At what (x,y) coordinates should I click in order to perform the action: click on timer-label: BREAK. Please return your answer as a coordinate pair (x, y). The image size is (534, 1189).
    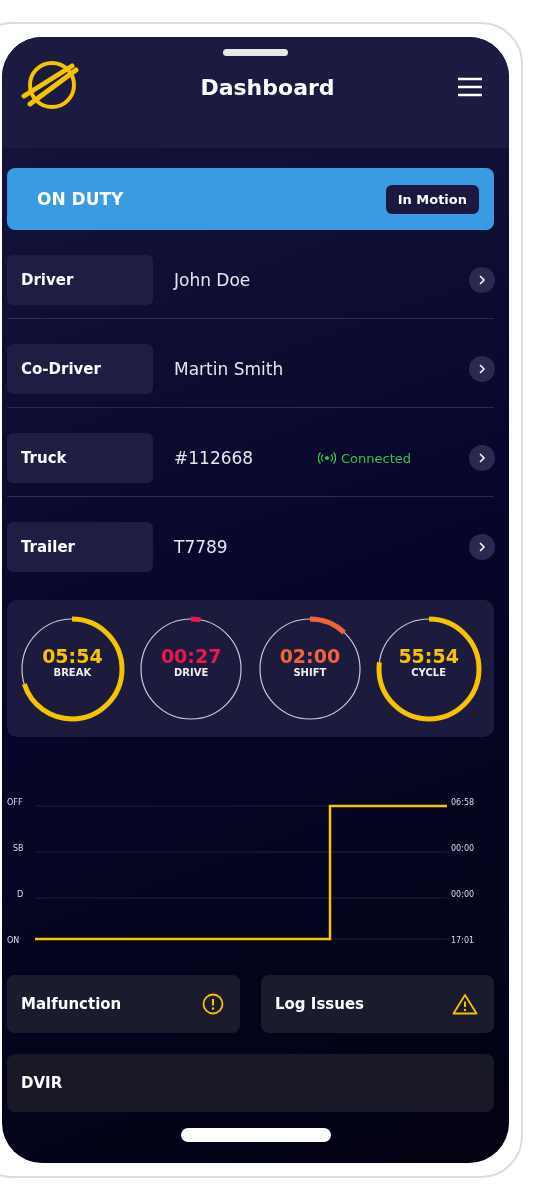
    Looking at the image, I should click on (72, 672).